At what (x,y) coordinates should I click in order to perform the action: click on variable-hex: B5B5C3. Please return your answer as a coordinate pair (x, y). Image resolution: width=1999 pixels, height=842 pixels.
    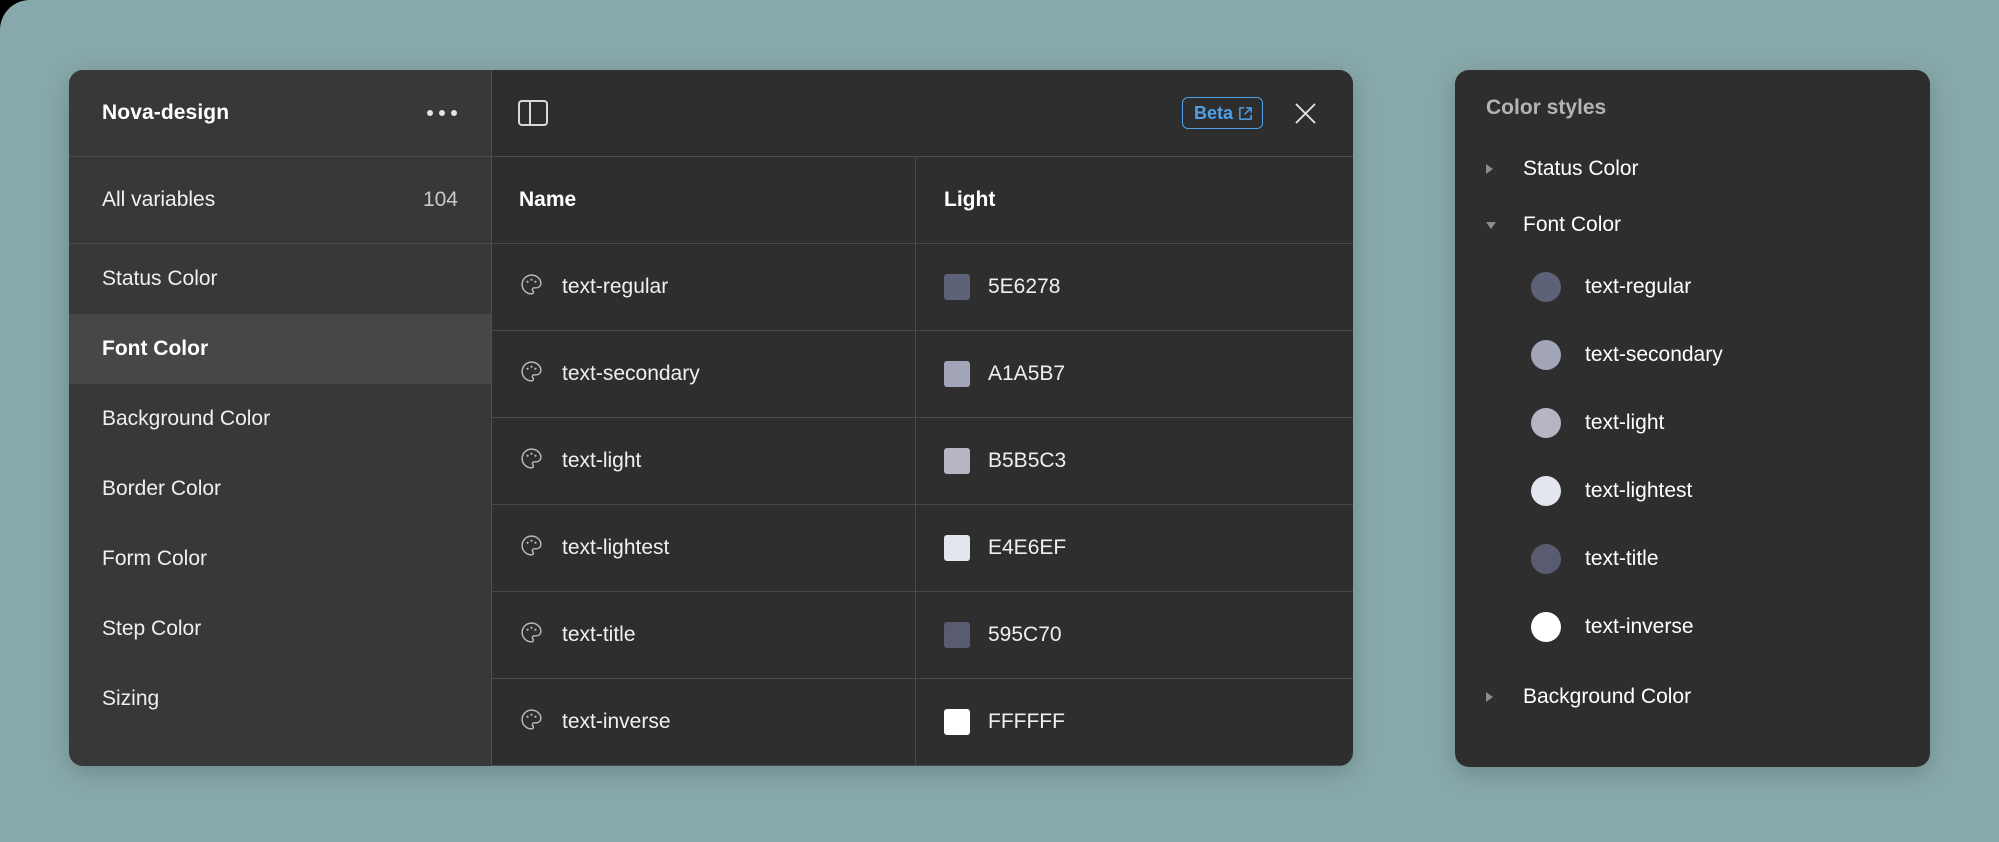
    Looking at the image, I should click on (1027, 460).